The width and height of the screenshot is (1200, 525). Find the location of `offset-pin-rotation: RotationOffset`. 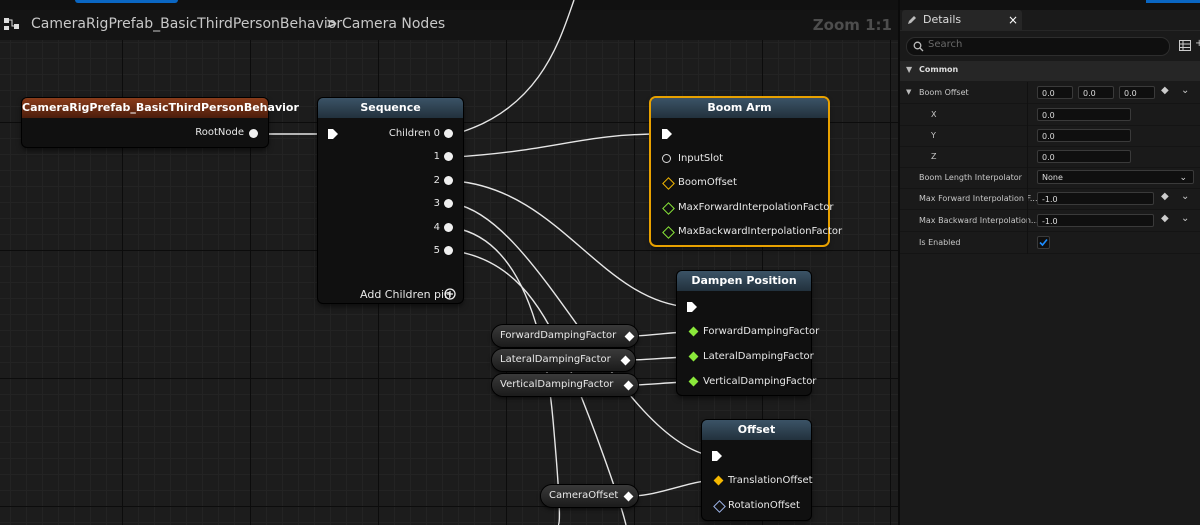

offset-pin-rotation: RotationOffset is located at coordinates (764, 505).